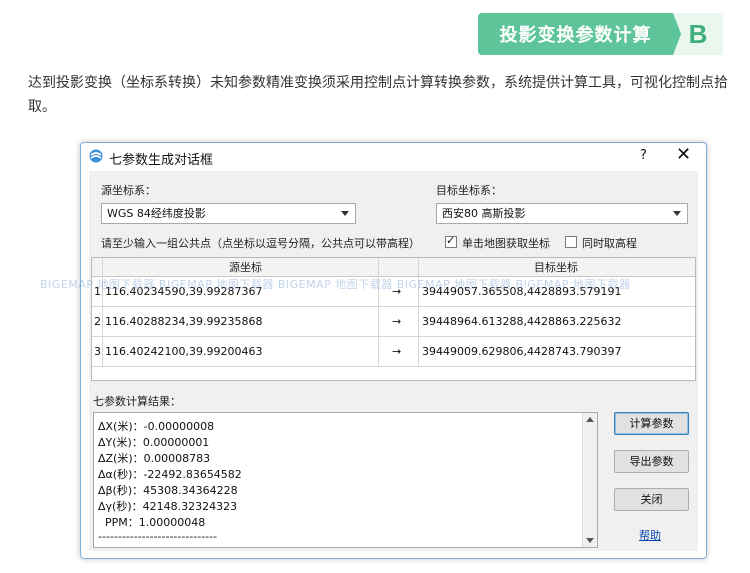  What do you see at coordinates (393, 157) in the screenshot?
I see `dialog-titlebar: 七参数生成对话框 ? ✕` at bounding box center [393, 157].